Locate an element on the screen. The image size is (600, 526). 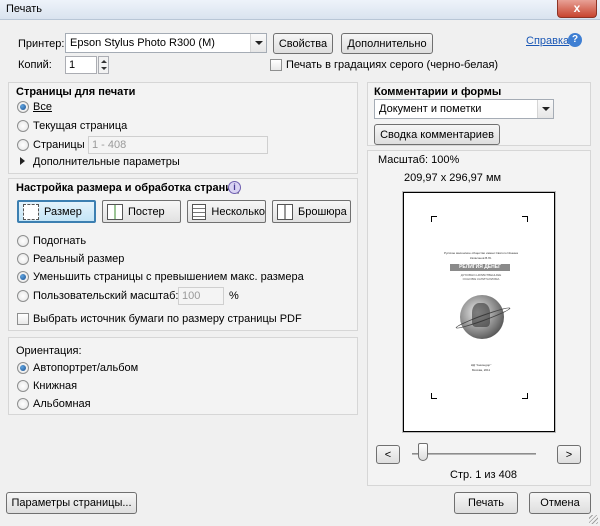
comments-panel-title: Комментарии и формы is located at coordinates (438, 92).